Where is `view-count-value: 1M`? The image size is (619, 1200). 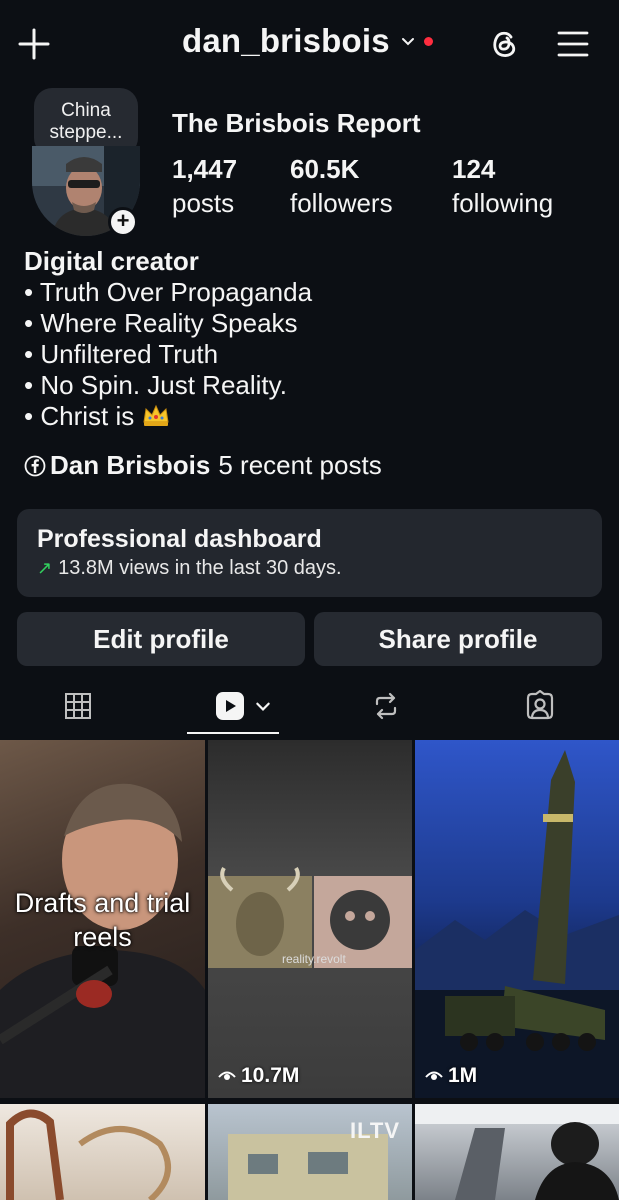
view-count-value: 1M is located at coordinates (463, 1075).